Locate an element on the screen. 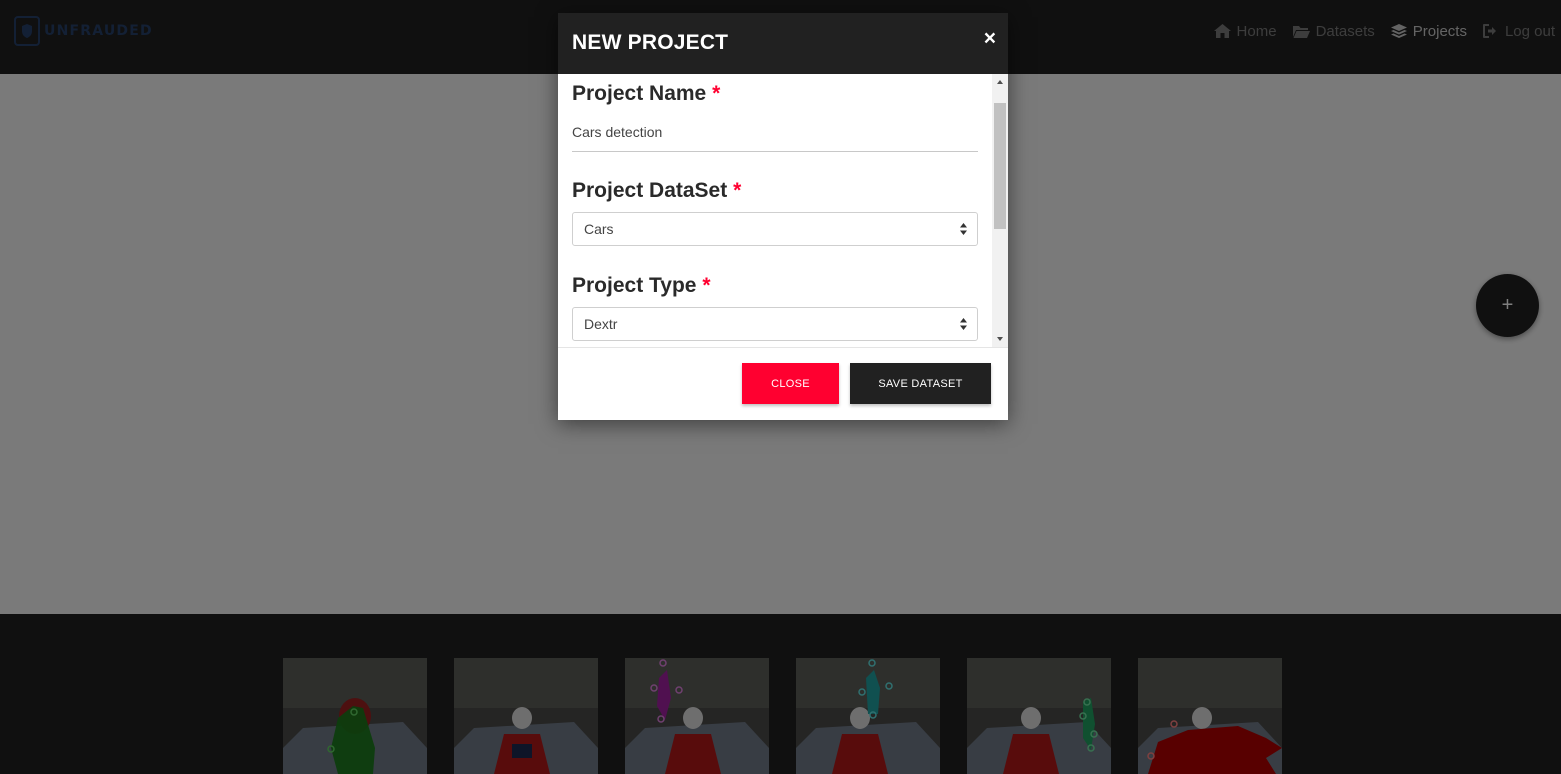 The height and width of the screenshot is (774, 1561). modal-footer: CLOSE SAVE DATASET is located at coordinates (783, 383).